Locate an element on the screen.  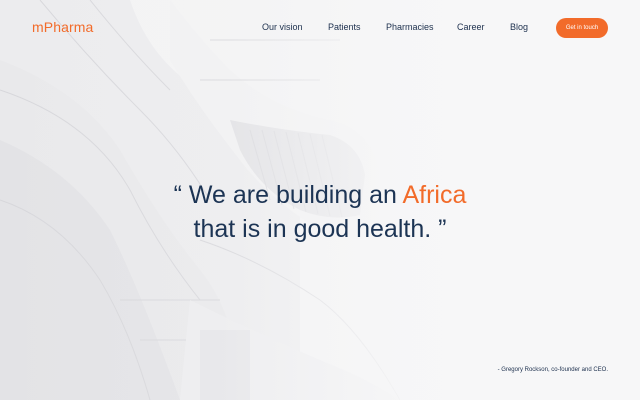
brand-logo: mPharma is located at coordinates (62, 27).